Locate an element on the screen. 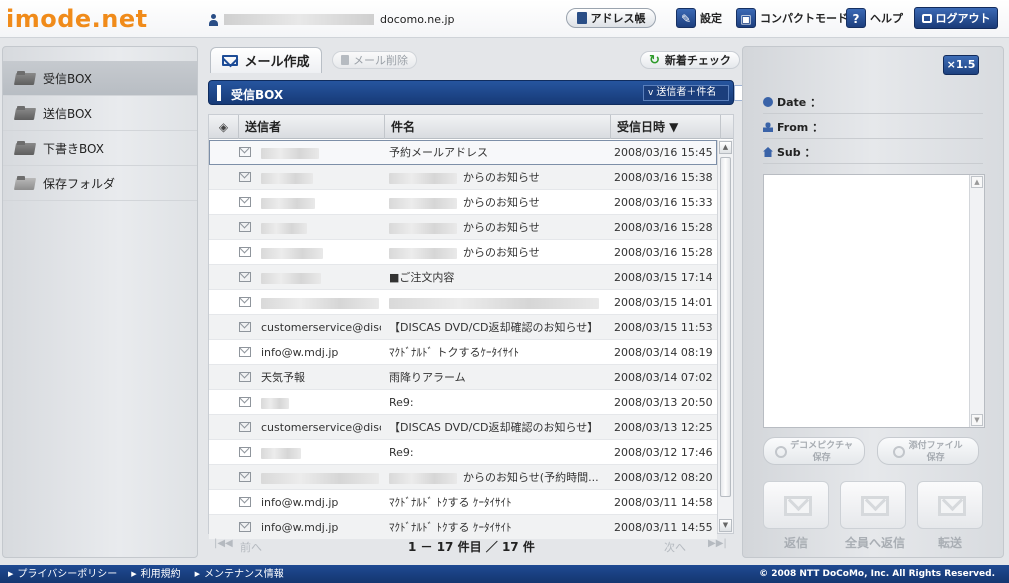 This screenshot has height=583, width=1009. mail-row: Re9: 2008/03/13 20:50 is located at coordinates (463, 402).